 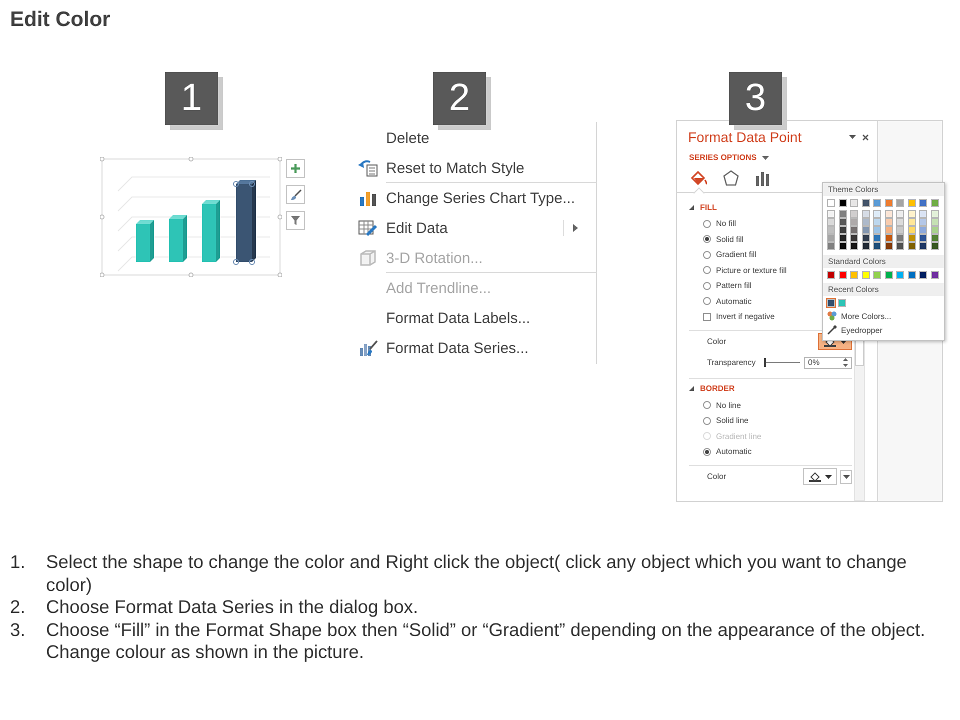 I want to click on chart-filters-button, so click(x=295, y=220).